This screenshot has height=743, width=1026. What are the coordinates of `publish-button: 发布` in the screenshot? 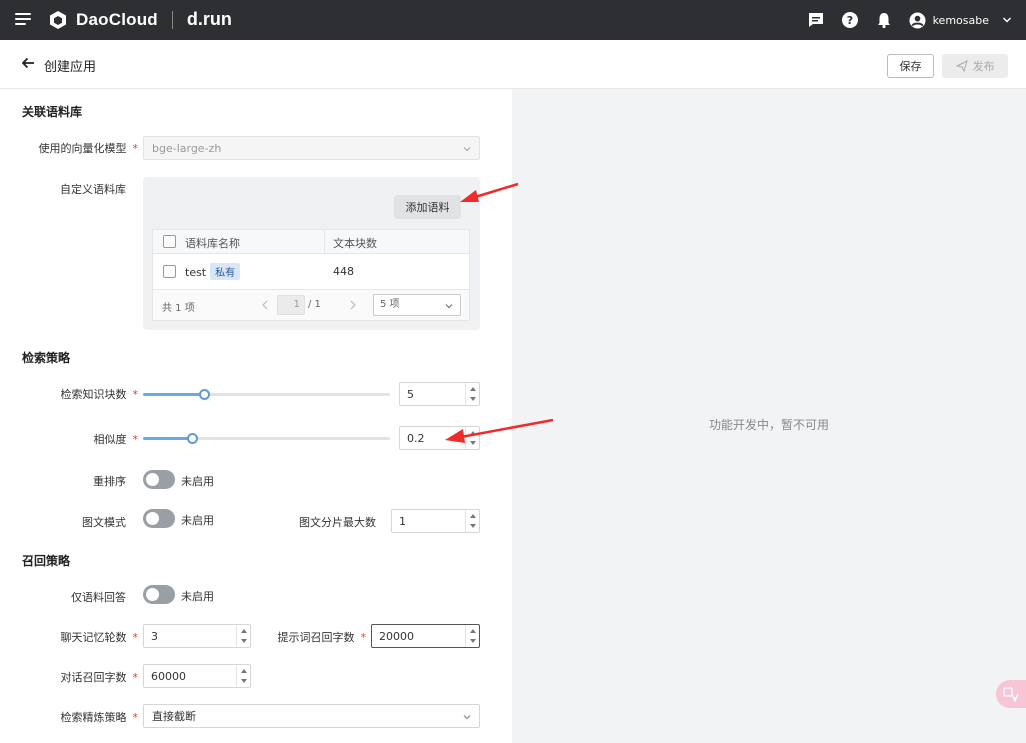 It's located at (975, 66).